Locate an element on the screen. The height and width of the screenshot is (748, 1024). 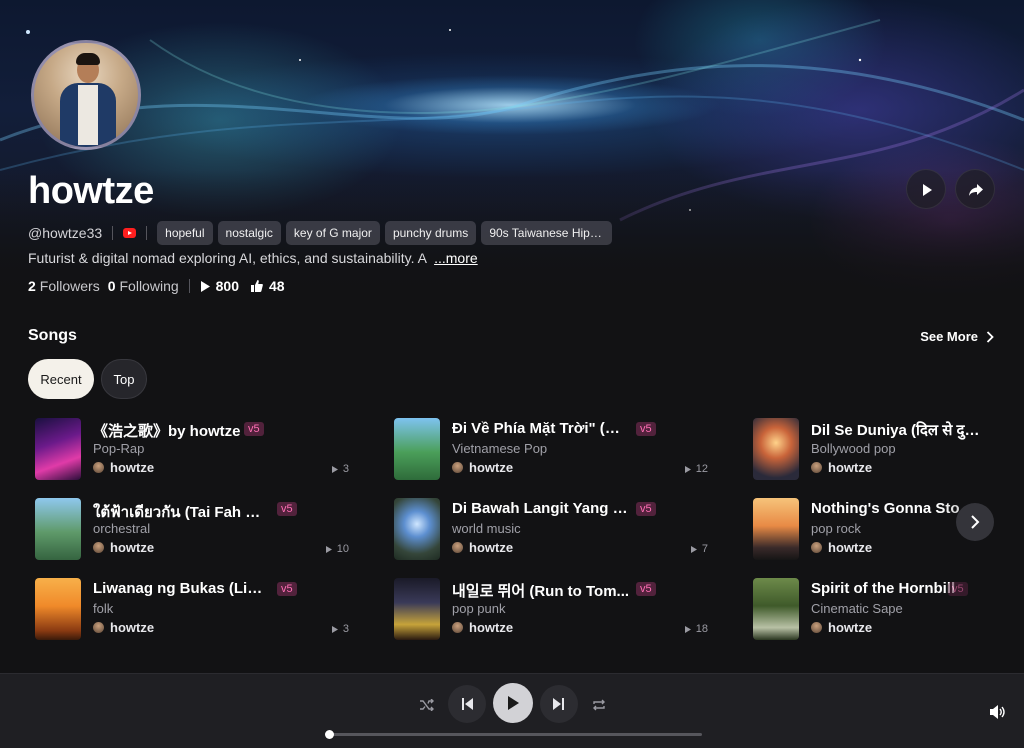
profile-stats: 2 Followers 0 Following 800 48 is located at coordinates (158, 286).